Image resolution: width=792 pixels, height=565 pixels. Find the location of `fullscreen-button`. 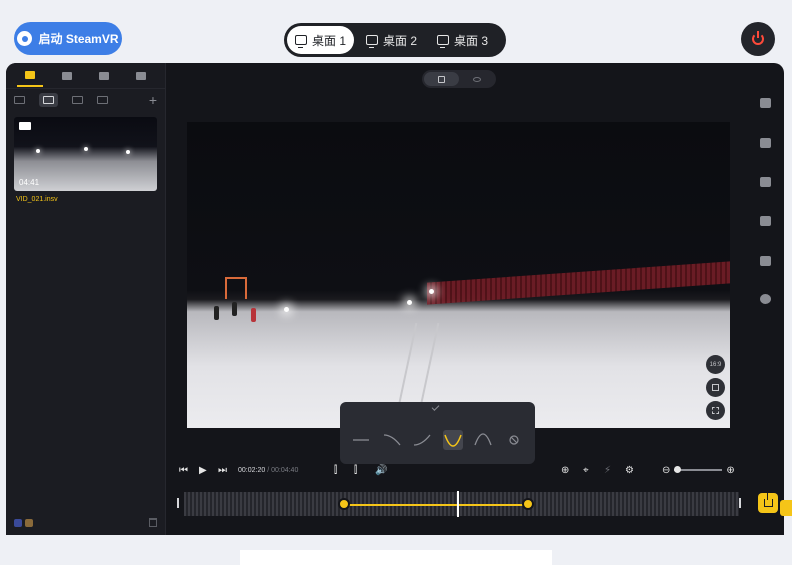

fullscreen-button is located at coordinates (715, 410).